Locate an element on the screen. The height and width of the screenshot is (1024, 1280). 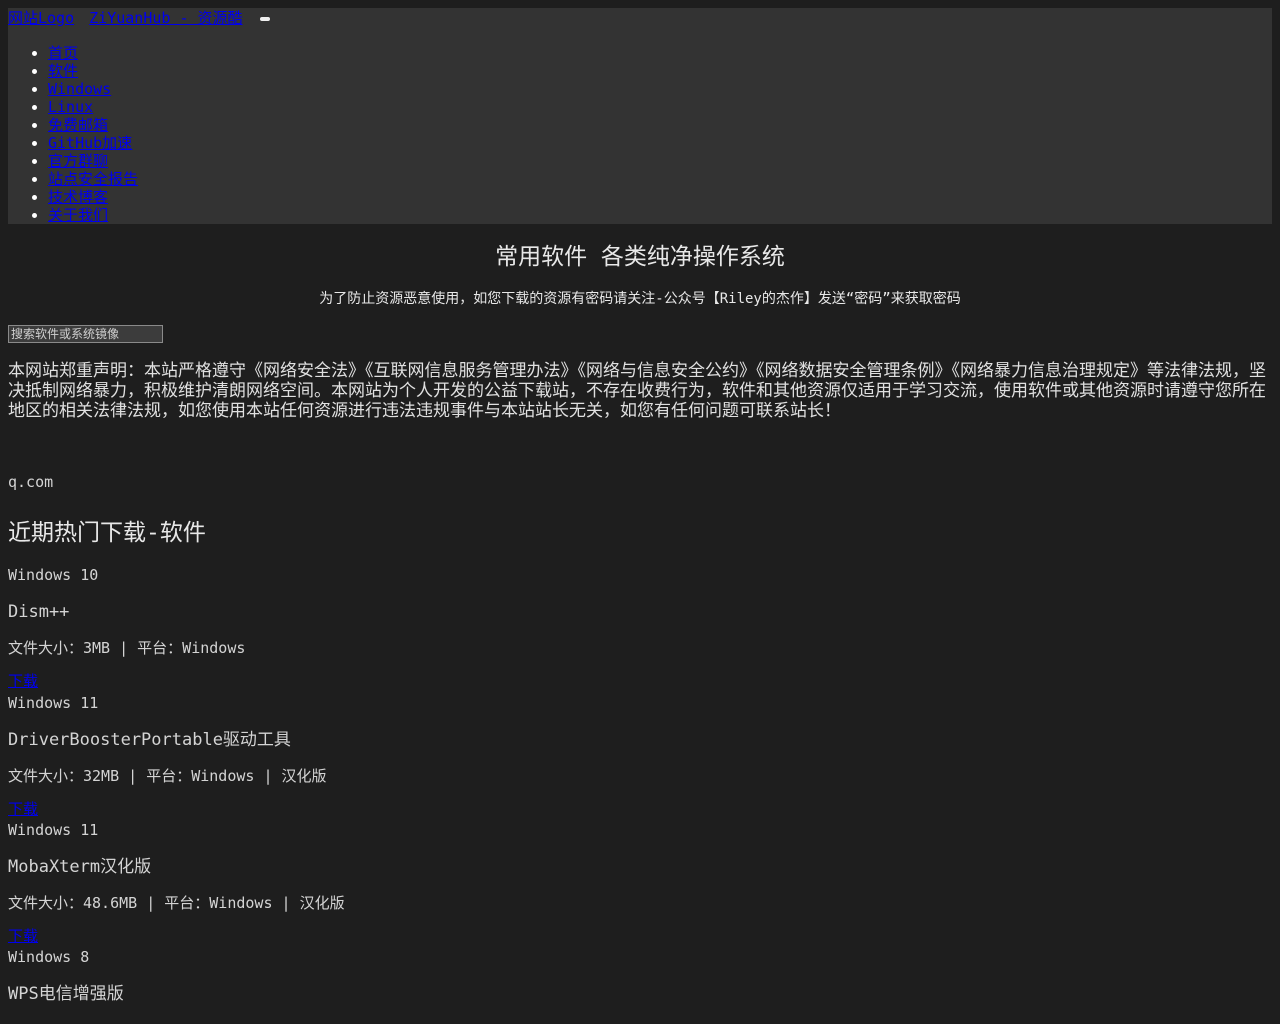
section-title-hot-downloads: 近期热门下载-软件 is located at coordinates (107, 533).